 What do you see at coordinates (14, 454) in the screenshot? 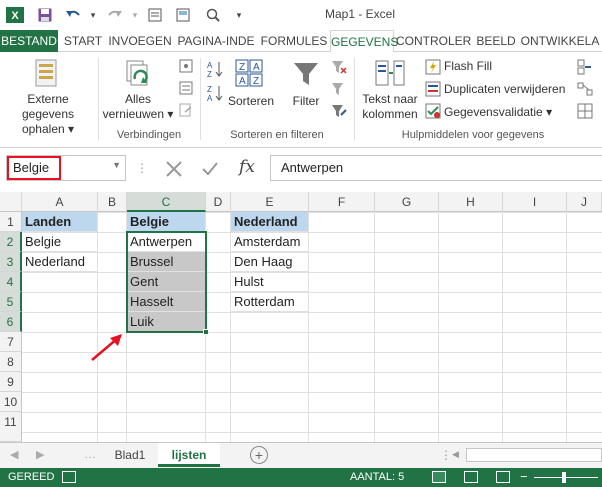
I see `scroll-left-icon: ◀` at bounding box center [14, 454].